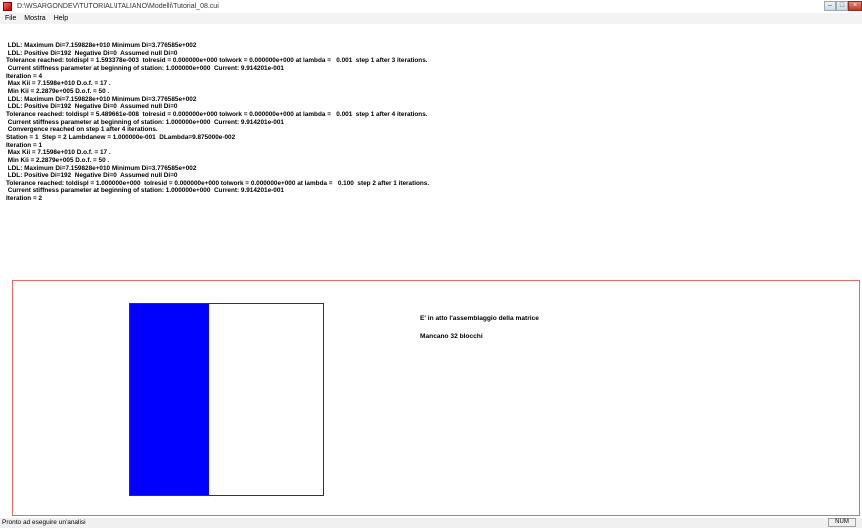 This screenshot has width=862, height=528. What do you see at coordinates (842, 522) in the screenshot?
I see `num-lock-indicator: NUM` at bounding box center [842, 522].